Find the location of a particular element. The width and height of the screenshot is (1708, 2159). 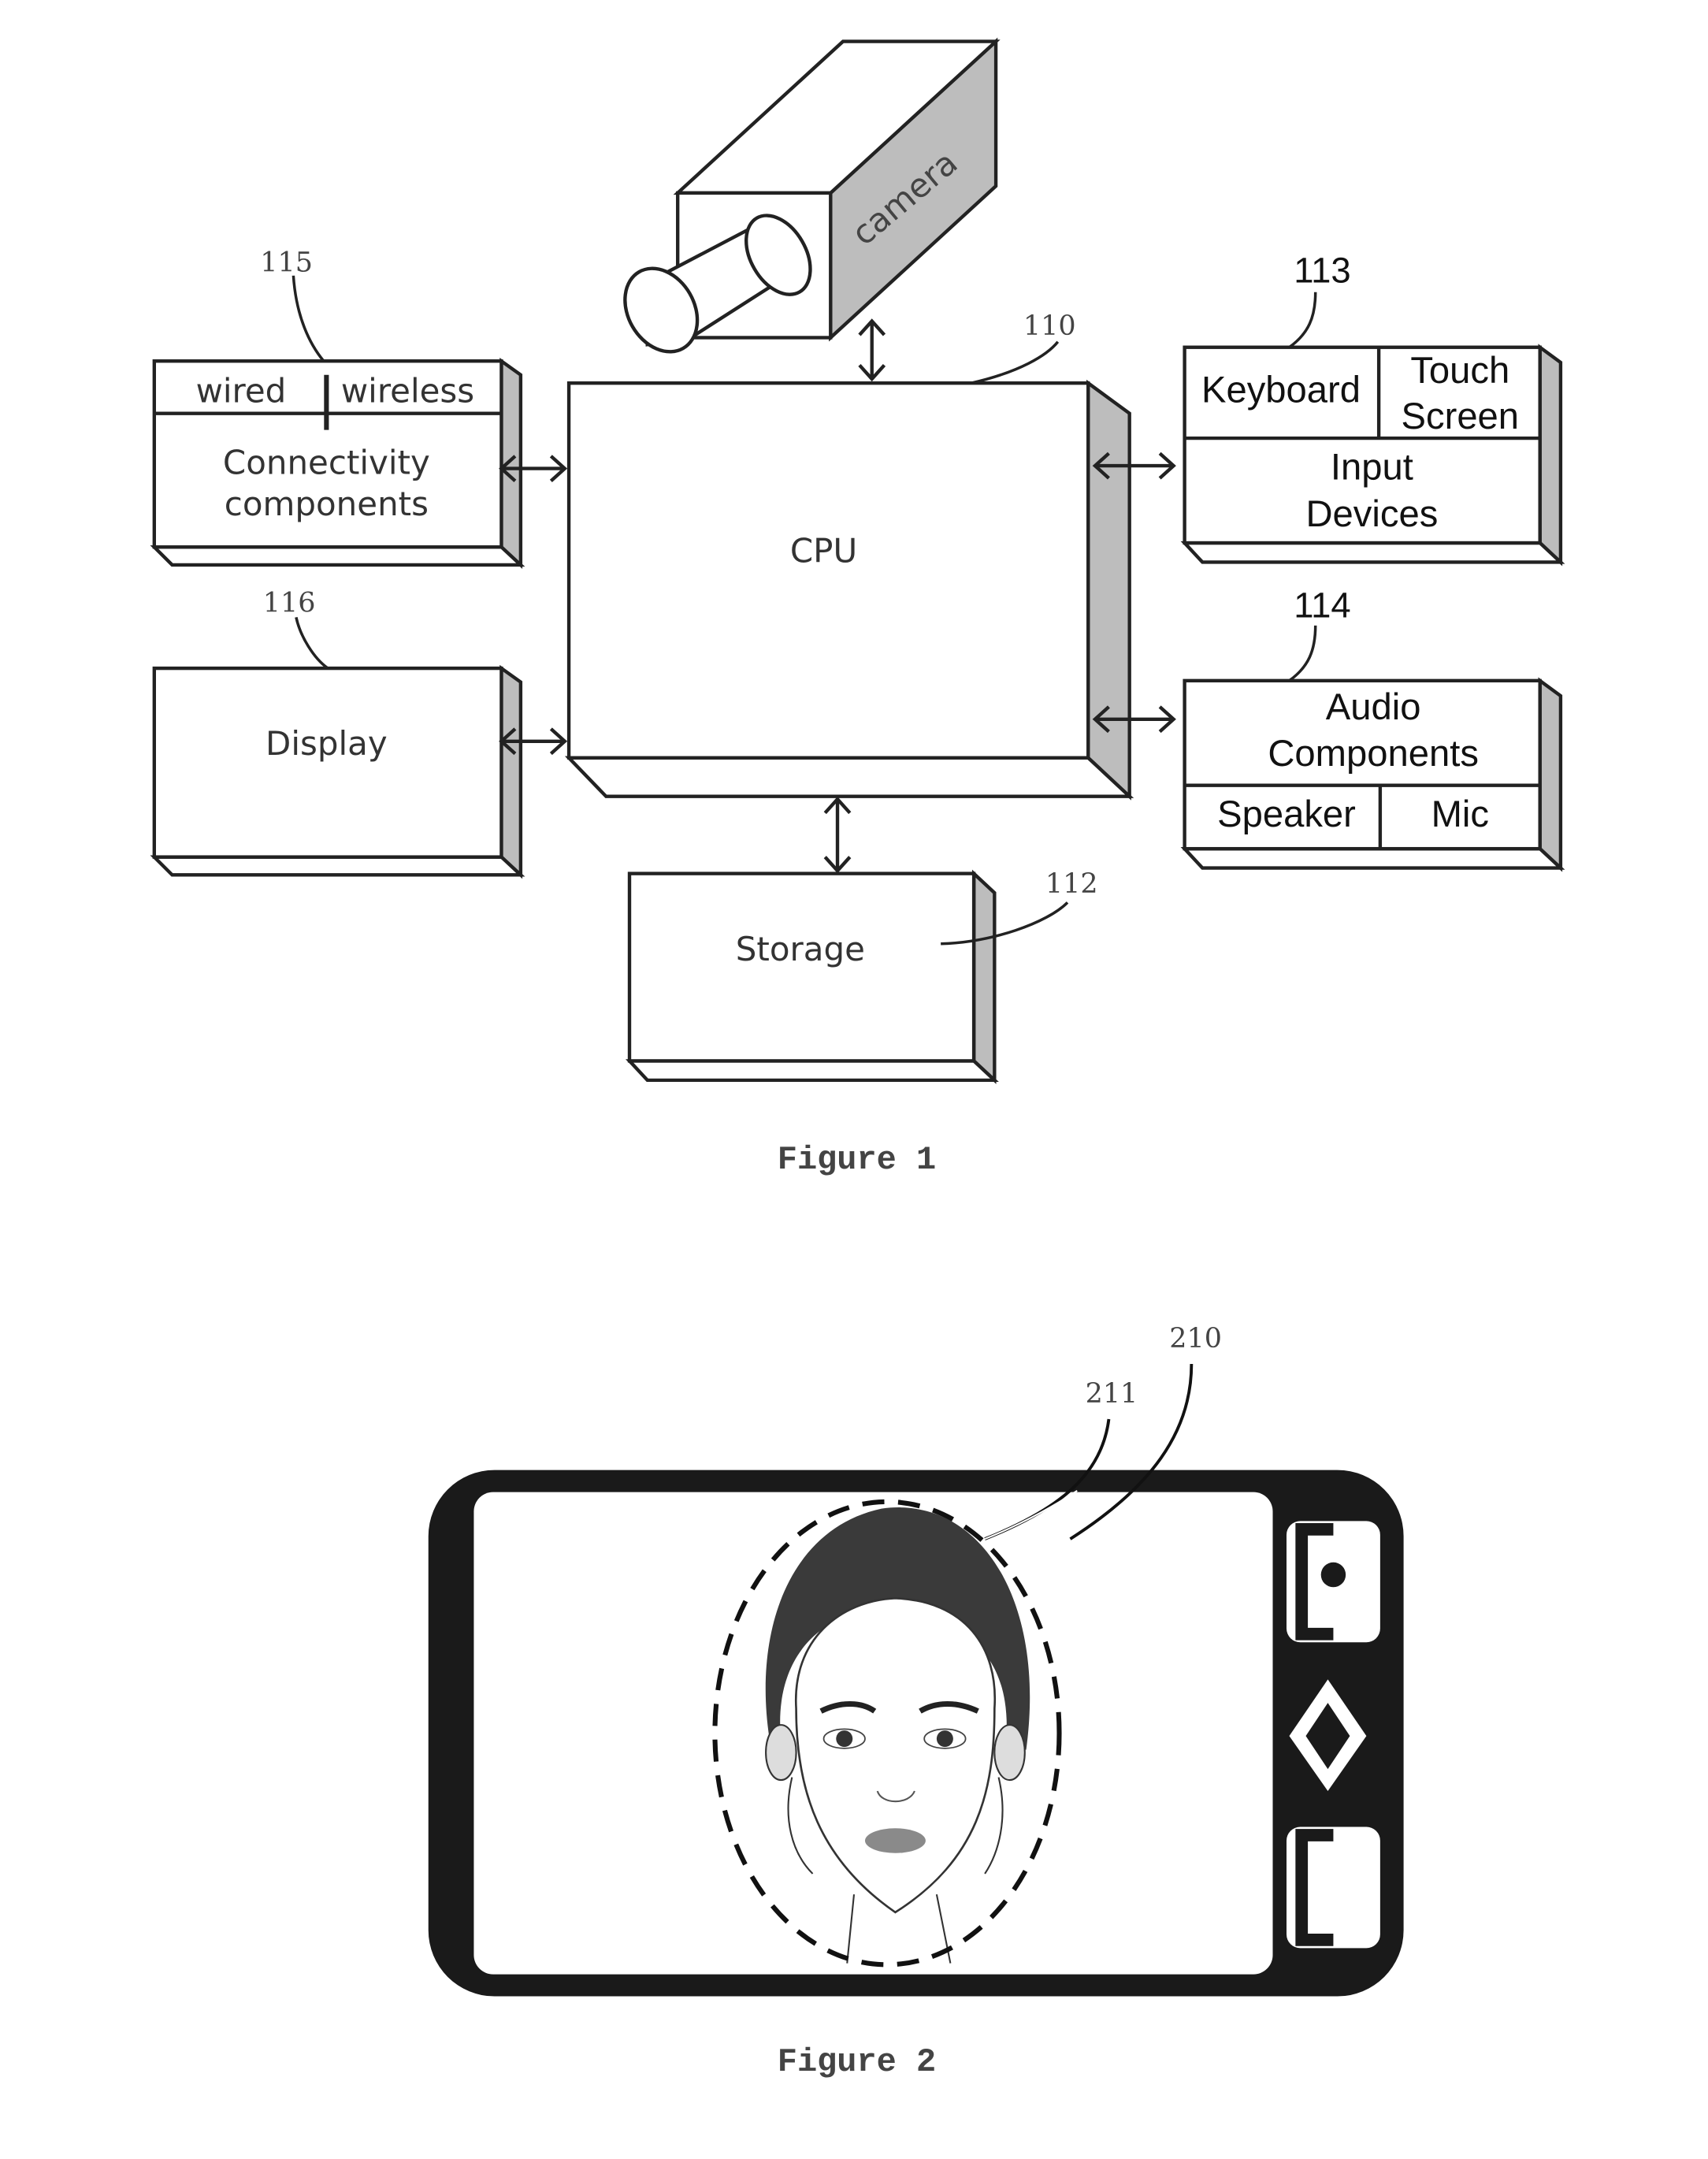

display-cpu-arrow is located at coordinates (533, 741).